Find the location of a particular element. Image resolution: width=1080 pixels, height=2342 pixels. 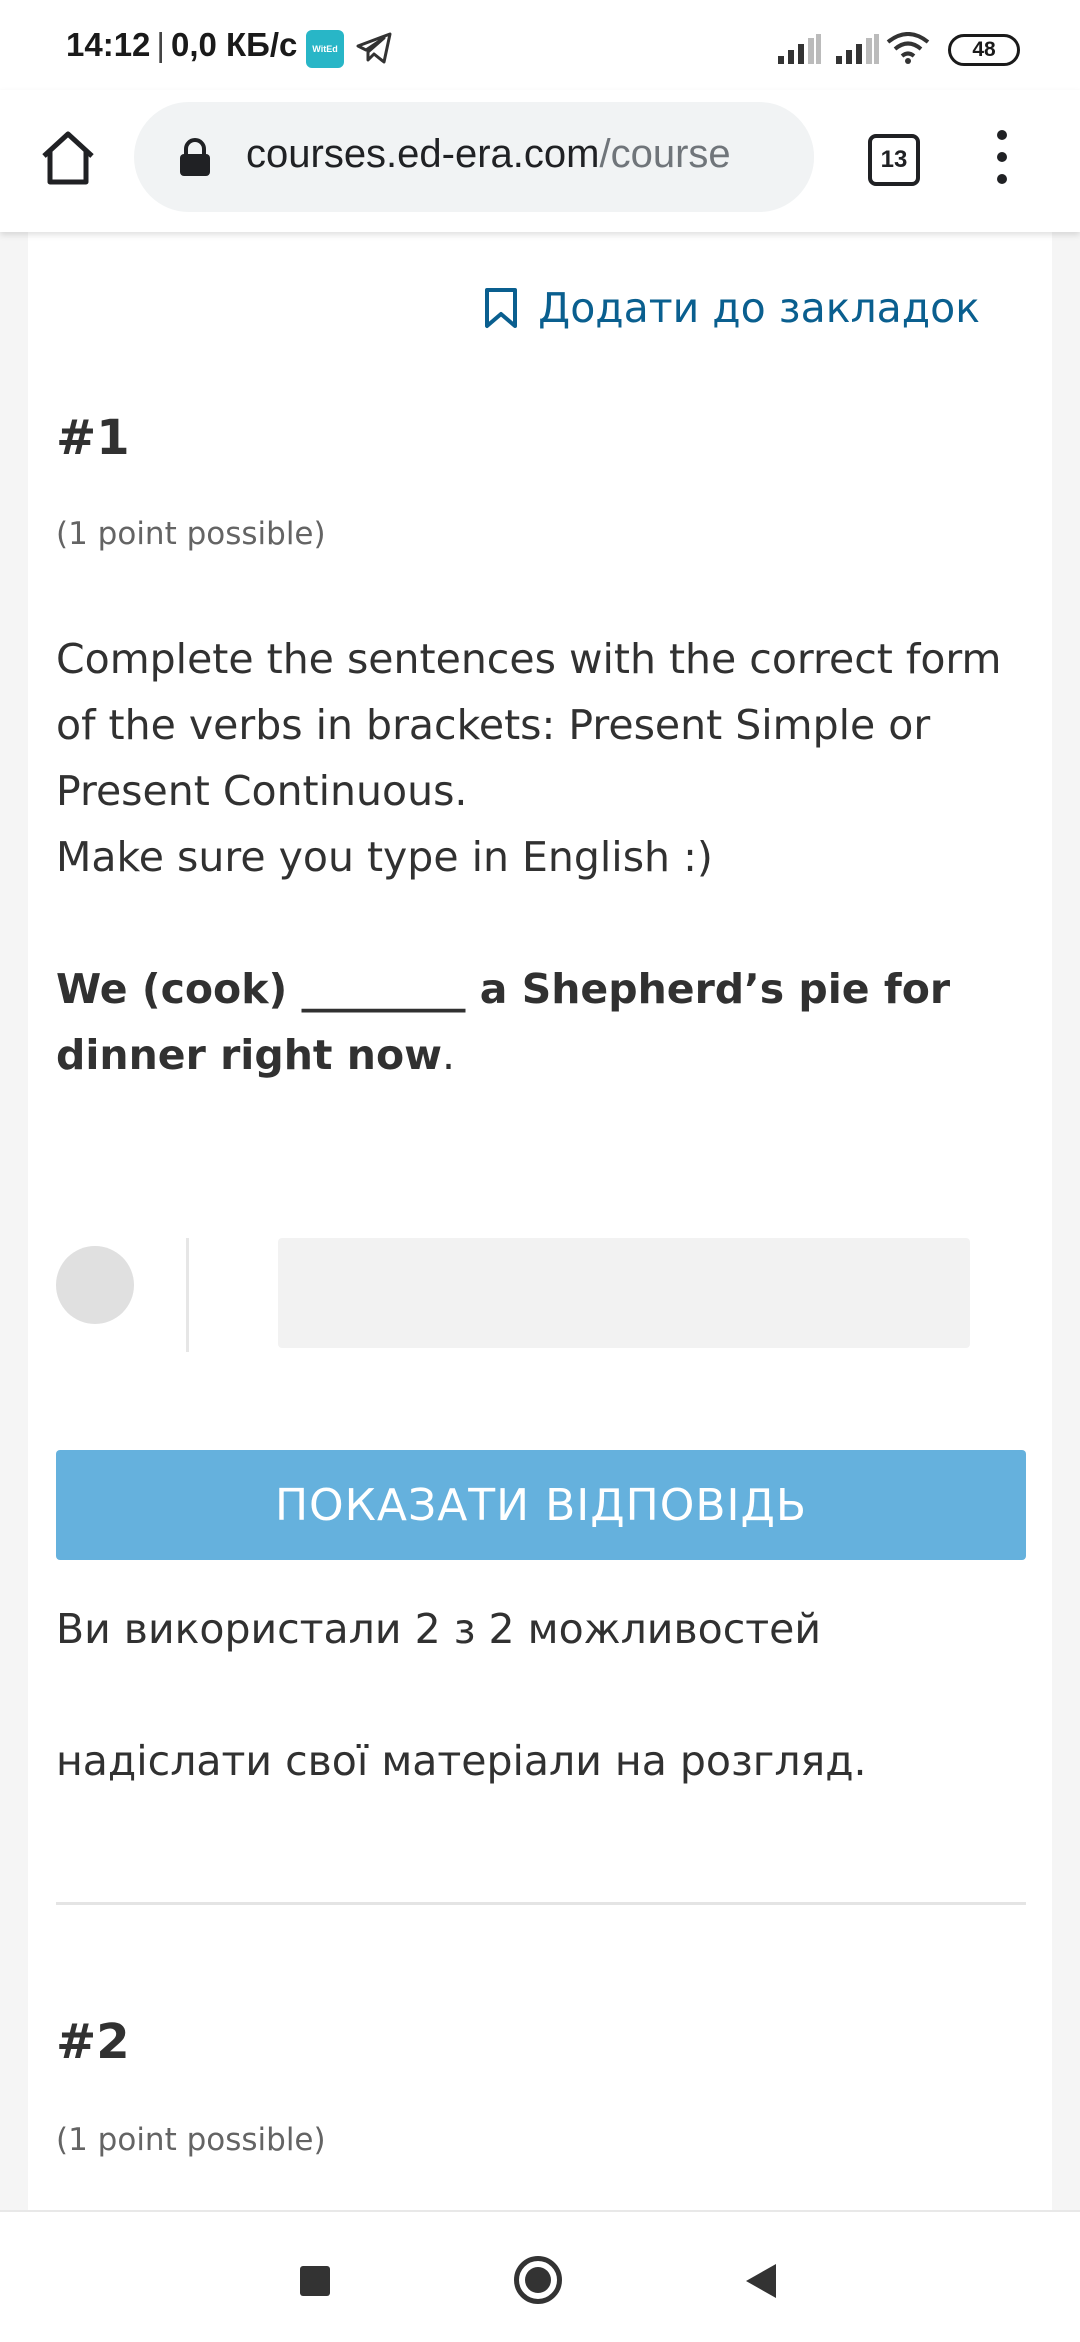

problem-divider is located at coordinates (541, 1903).